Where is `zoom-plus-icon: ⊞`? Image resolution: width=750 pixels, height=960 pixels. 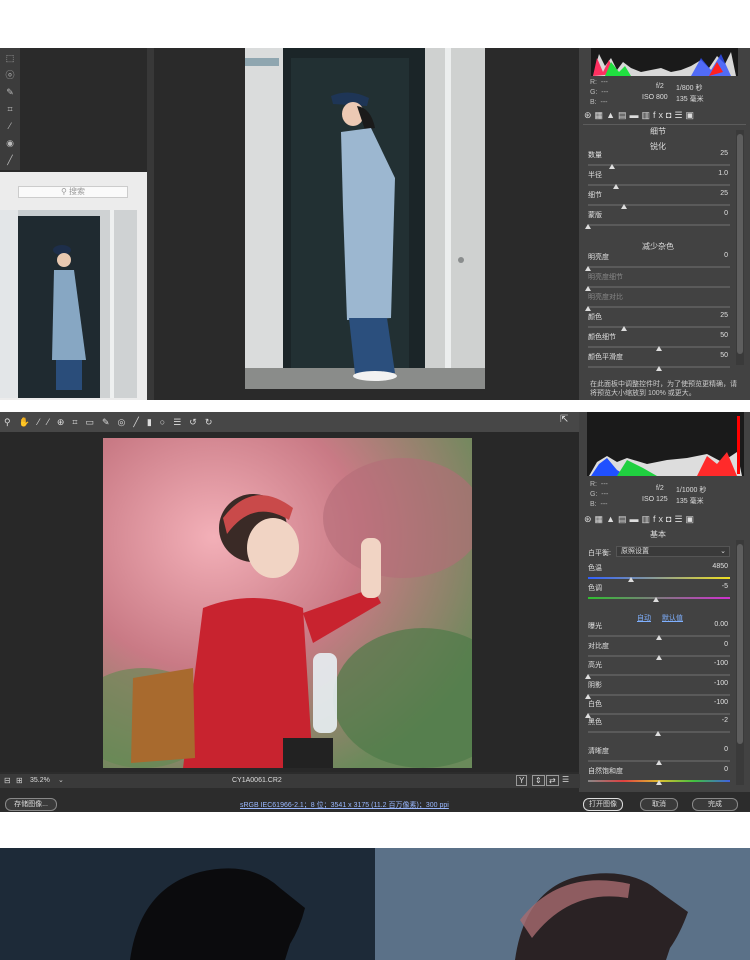 zoom-plus-icon: ⊞ is located at coordinates (19, 780).